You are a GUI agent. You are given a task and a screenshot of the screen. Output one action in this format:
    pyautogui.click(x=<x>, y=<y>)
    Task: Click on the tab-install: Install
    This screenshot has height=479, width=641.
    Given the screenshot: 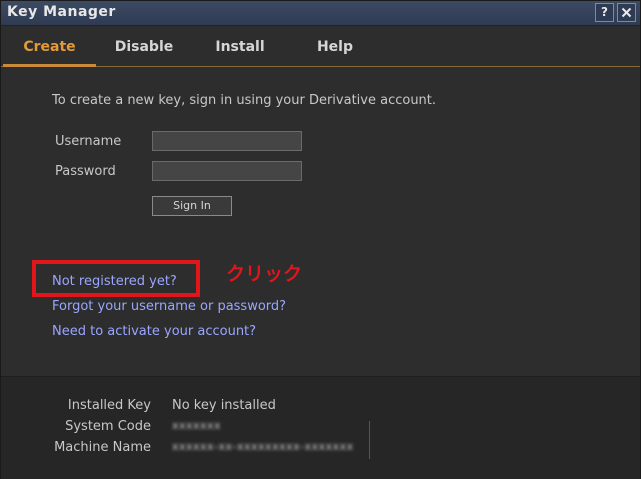 What is the action you would take?
    pyautogui.click(x=240, y=46)
    